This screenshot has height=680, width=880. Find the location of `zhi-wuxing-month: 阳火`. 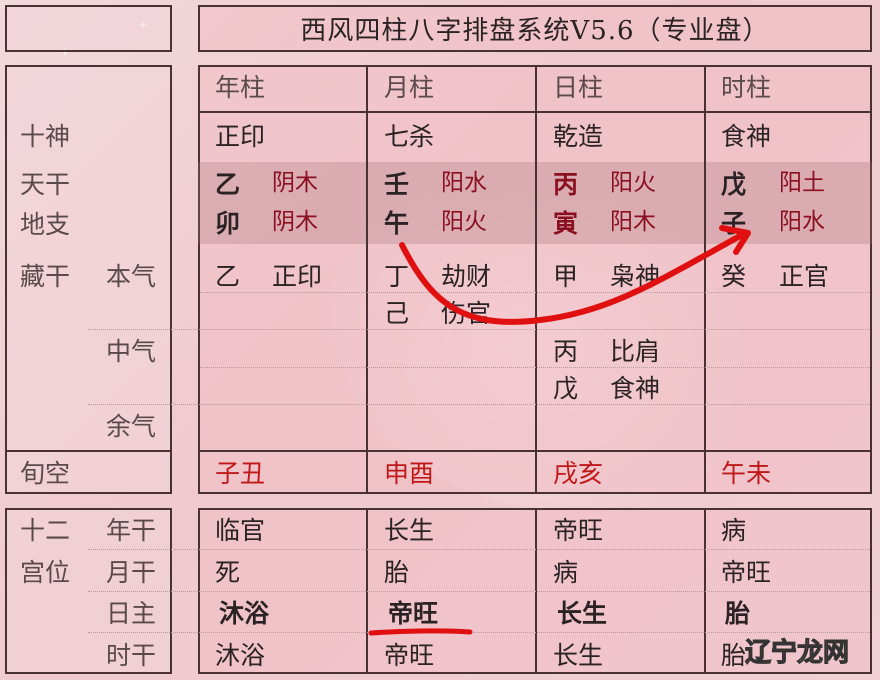

zhi-wuxing-month: 阳火 is located at coordinates (464, 222).